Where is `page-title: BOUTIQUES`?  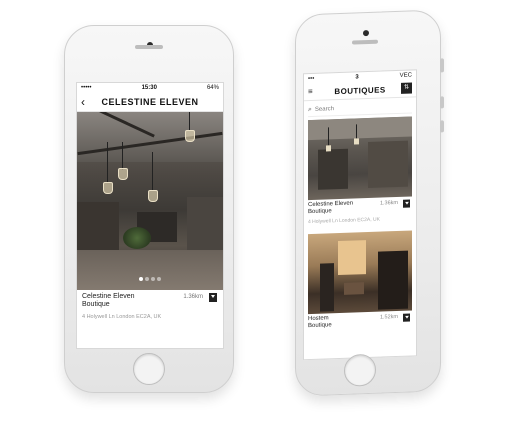 page-title: BOUTIQUES is located at coordinates (360, 90).